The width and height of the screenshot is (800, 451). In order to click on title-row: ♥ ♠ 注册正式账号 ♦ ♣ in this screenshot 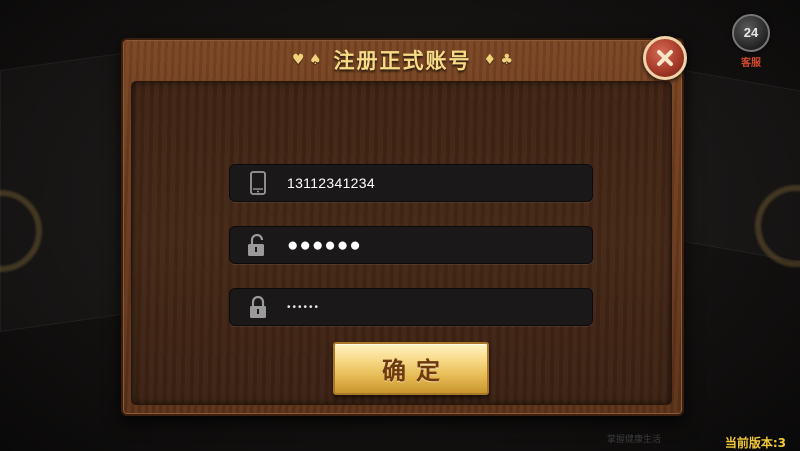, I will do `click(402, 60)`.